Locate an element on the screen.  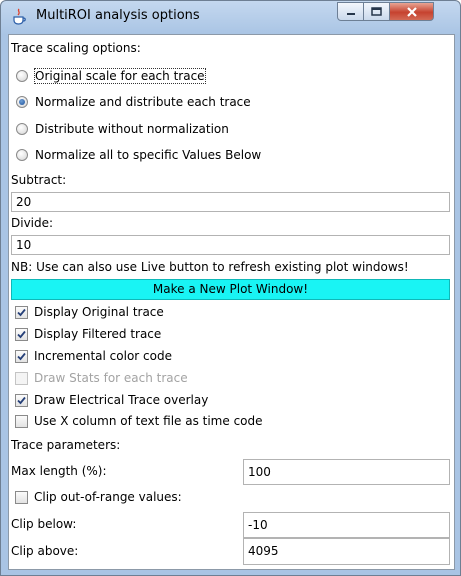
checkbox-label: Incremental color code is located at coordinates (103, 356).